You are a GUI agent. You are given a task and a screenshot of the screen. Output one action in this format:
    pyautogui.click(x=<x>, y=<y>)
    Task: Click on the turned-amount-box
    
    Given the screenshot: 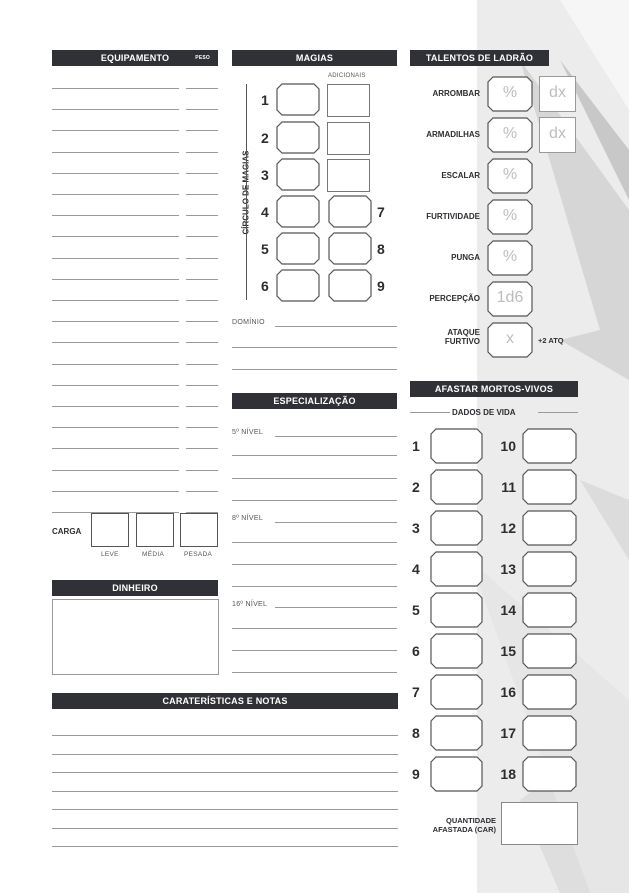 What is the action you would take?
    pyautogui.click(x=539, y=823)
    